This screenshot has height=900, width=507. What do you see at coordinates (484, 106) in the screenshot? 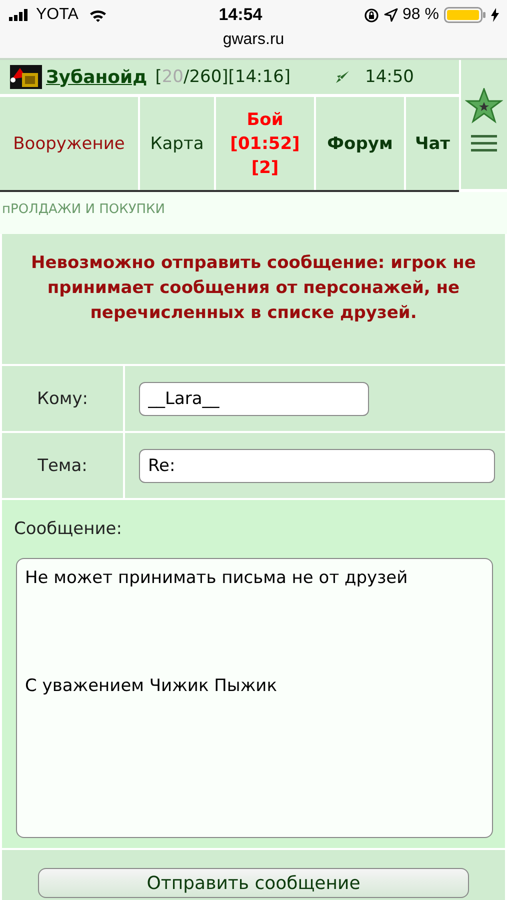
I see `star-icon` at bounding box center [484, 106].